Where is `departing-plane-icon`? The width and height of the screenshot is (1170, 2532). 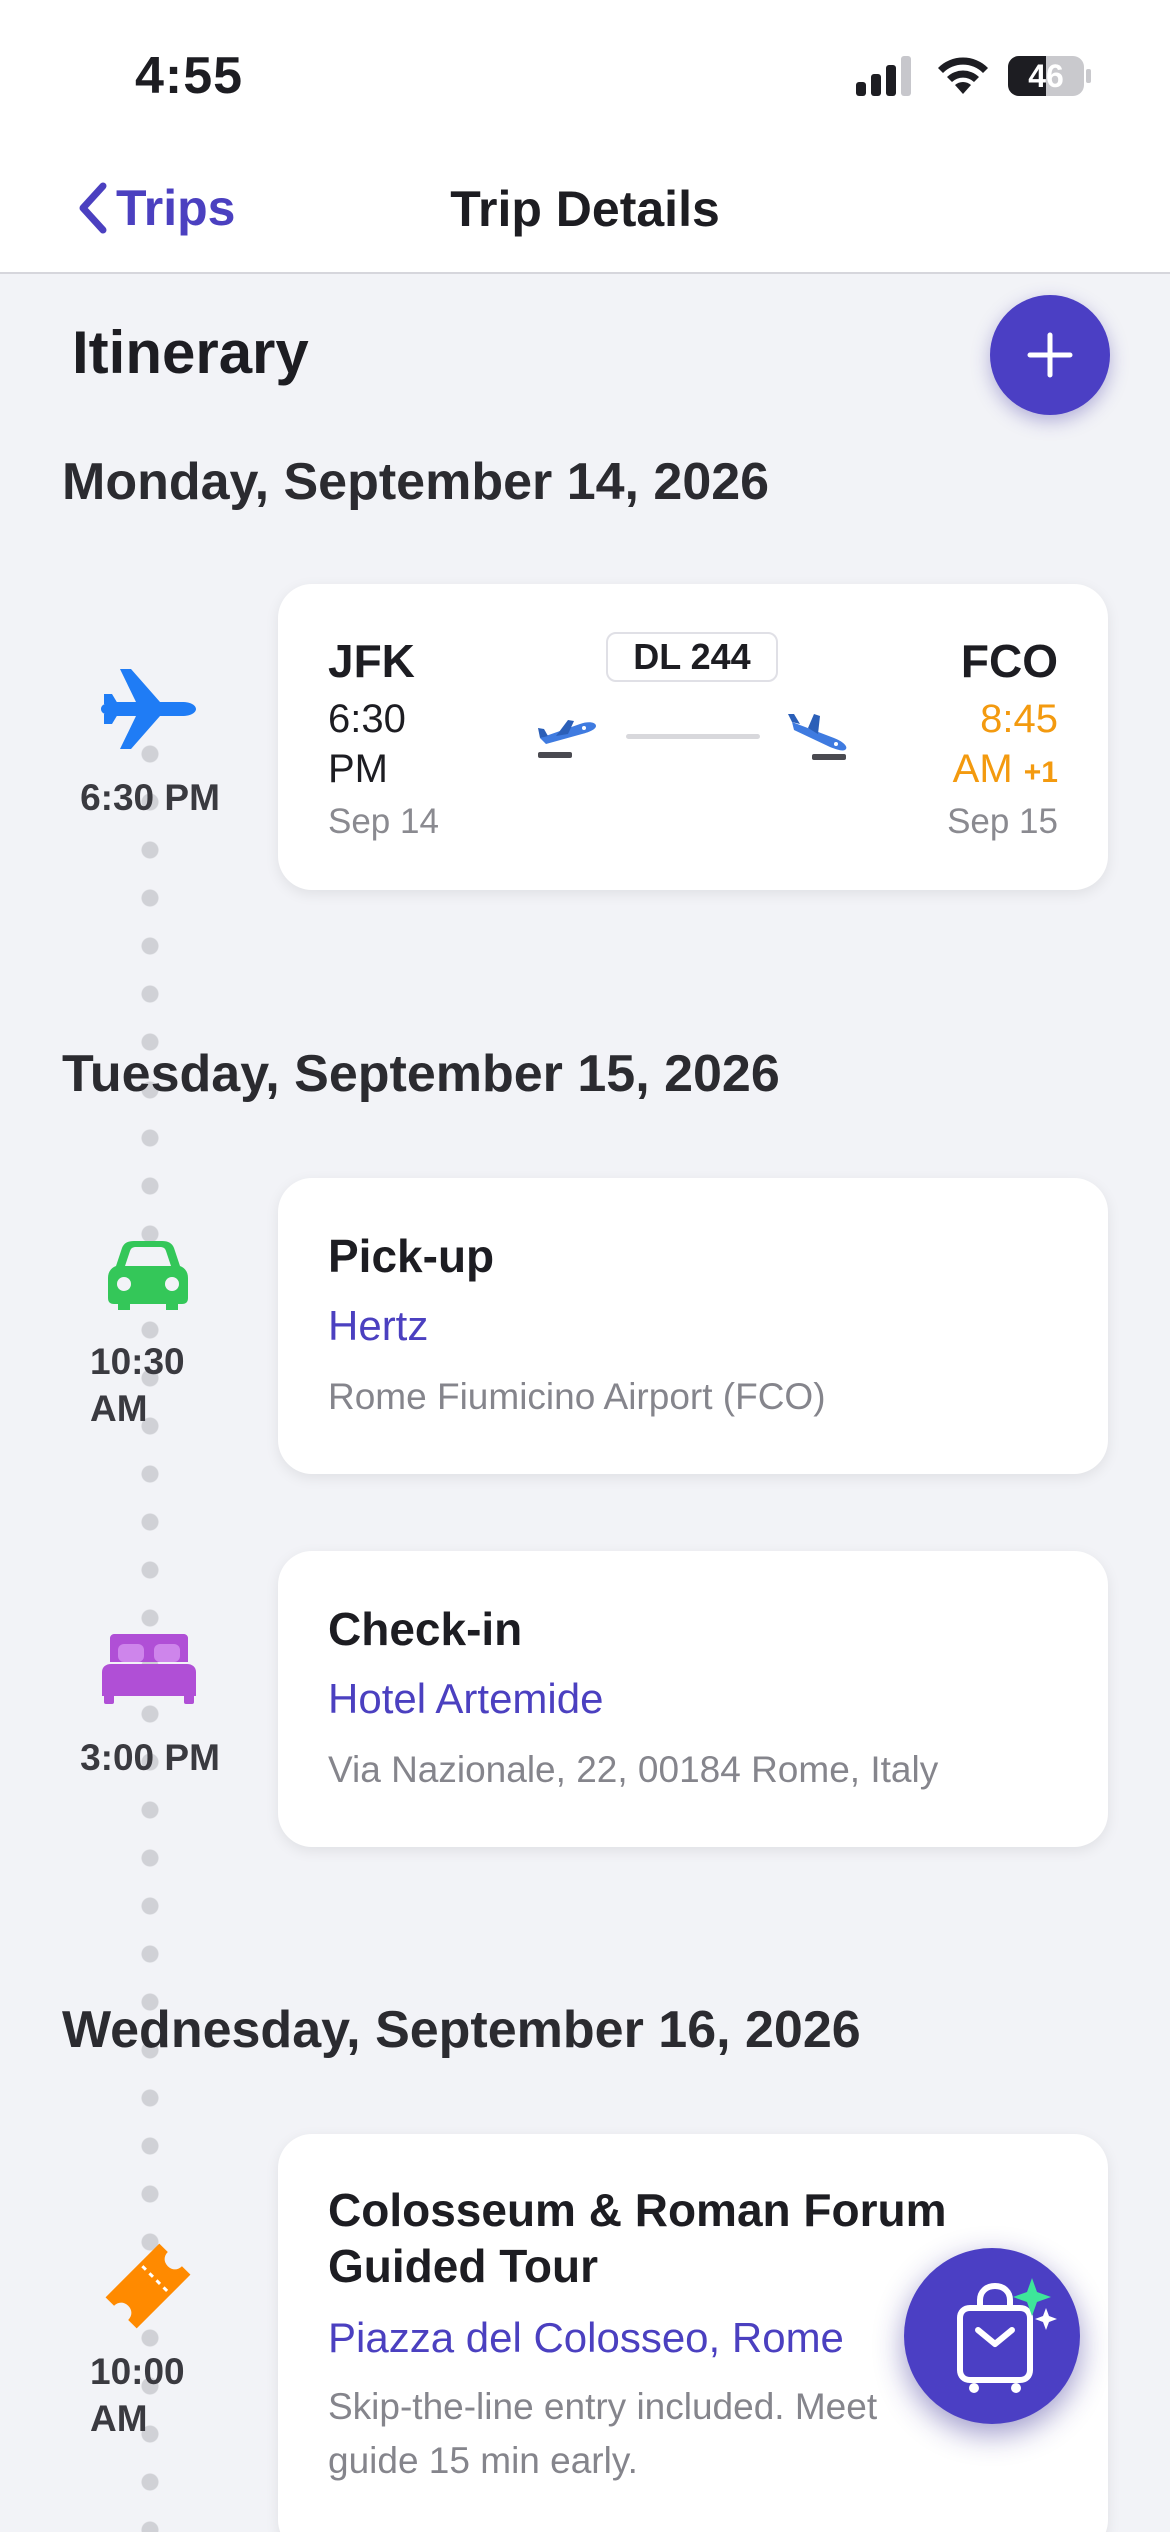 departing-plane-icon is located at coordinates (567, 739).